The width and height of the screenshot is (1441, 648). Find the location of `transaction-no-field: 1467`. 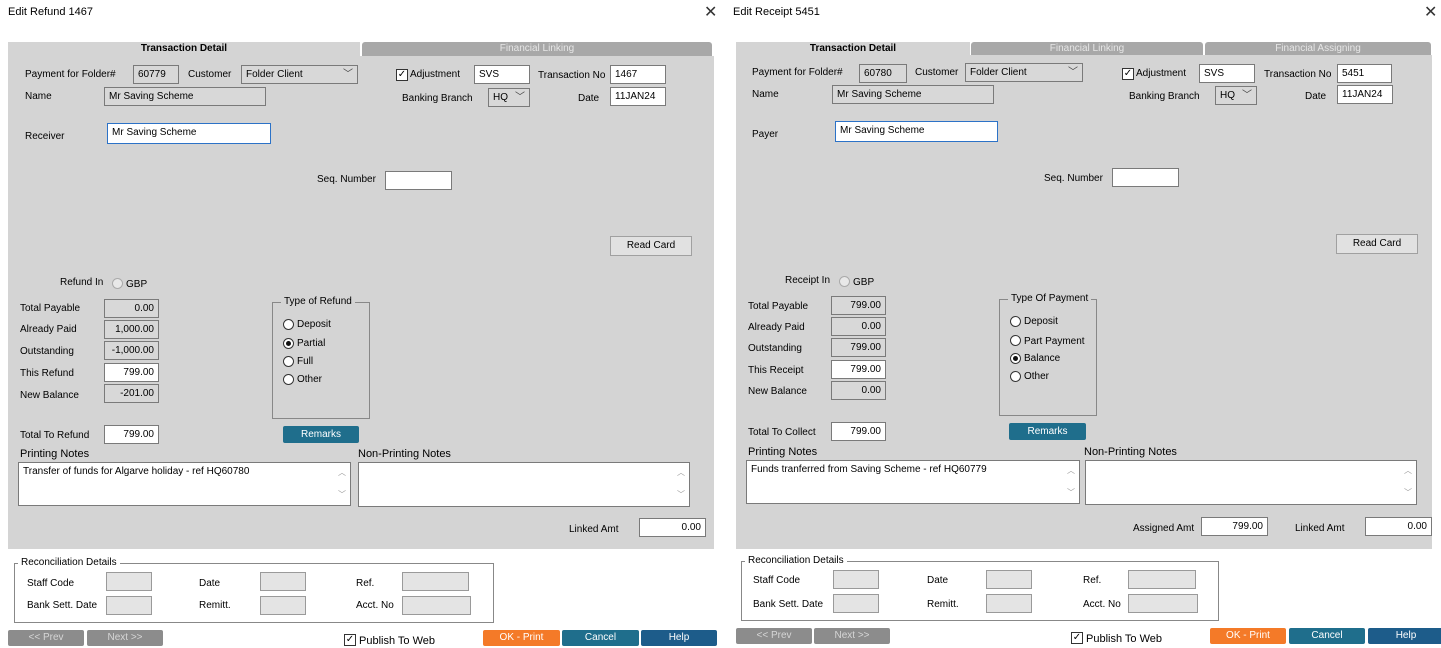

transaction-no-field: 1467 is located at coordinates (638, 74).